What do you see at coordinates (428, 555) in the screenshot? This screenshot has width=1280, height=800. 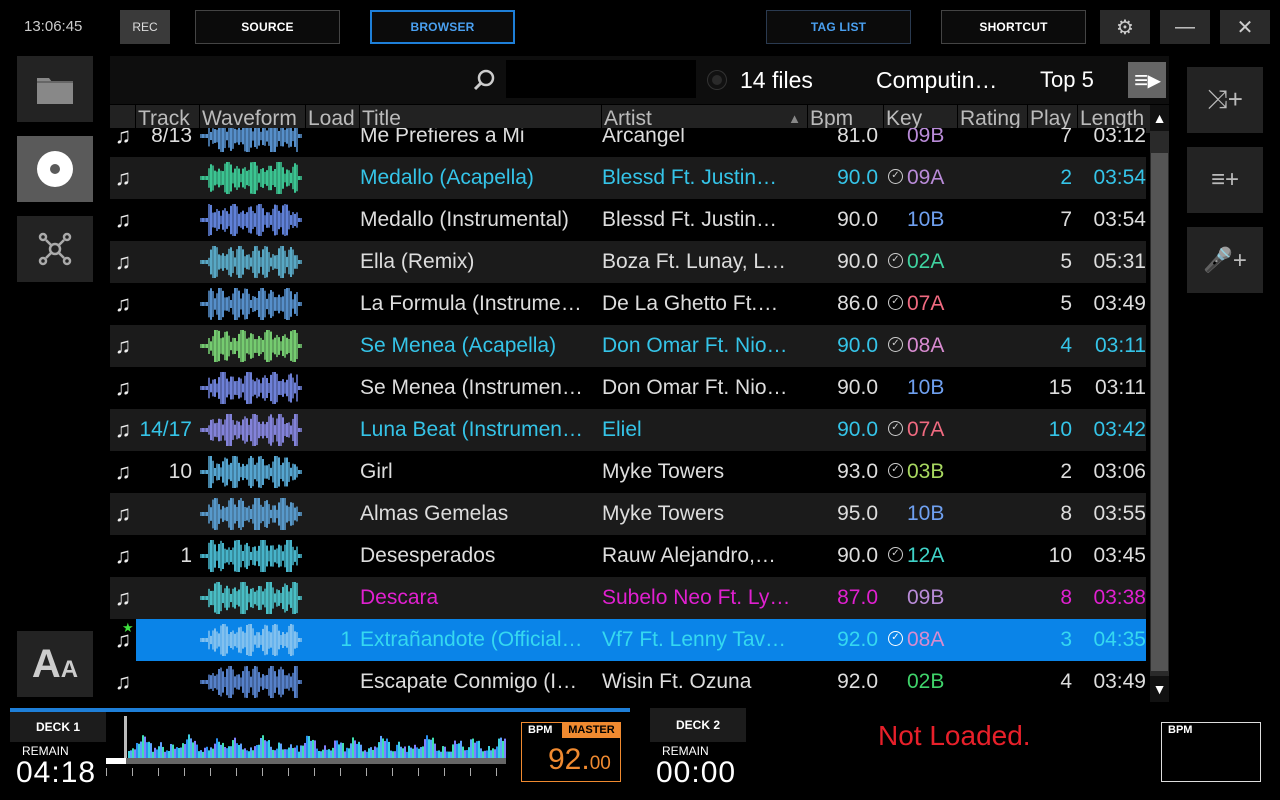 I see `track-title: Desesperados` at bounding box center [428, 555].